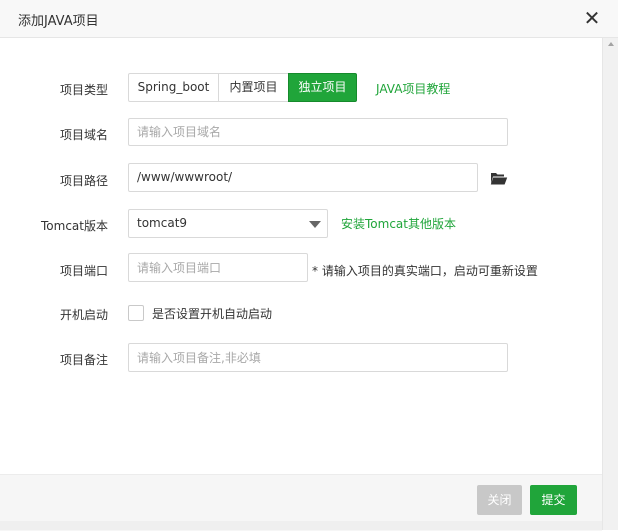  I want to click on tomcat-version-select: tomcat9, so click(228, 223).